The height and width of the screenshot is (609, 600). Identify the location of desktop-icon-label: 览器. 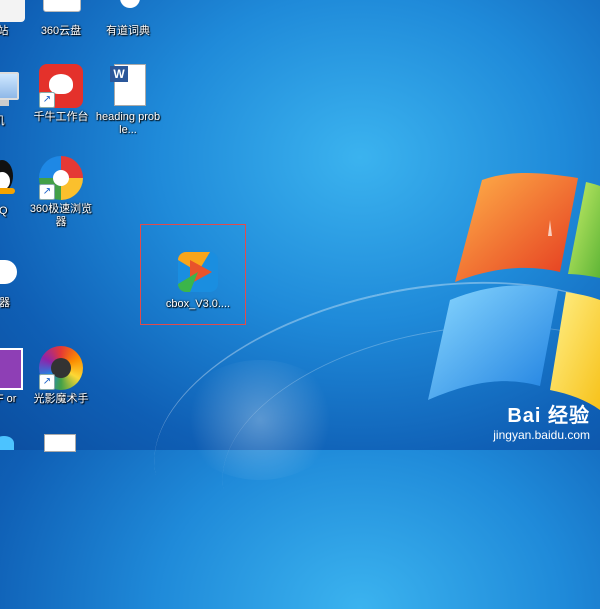
(5, 303).